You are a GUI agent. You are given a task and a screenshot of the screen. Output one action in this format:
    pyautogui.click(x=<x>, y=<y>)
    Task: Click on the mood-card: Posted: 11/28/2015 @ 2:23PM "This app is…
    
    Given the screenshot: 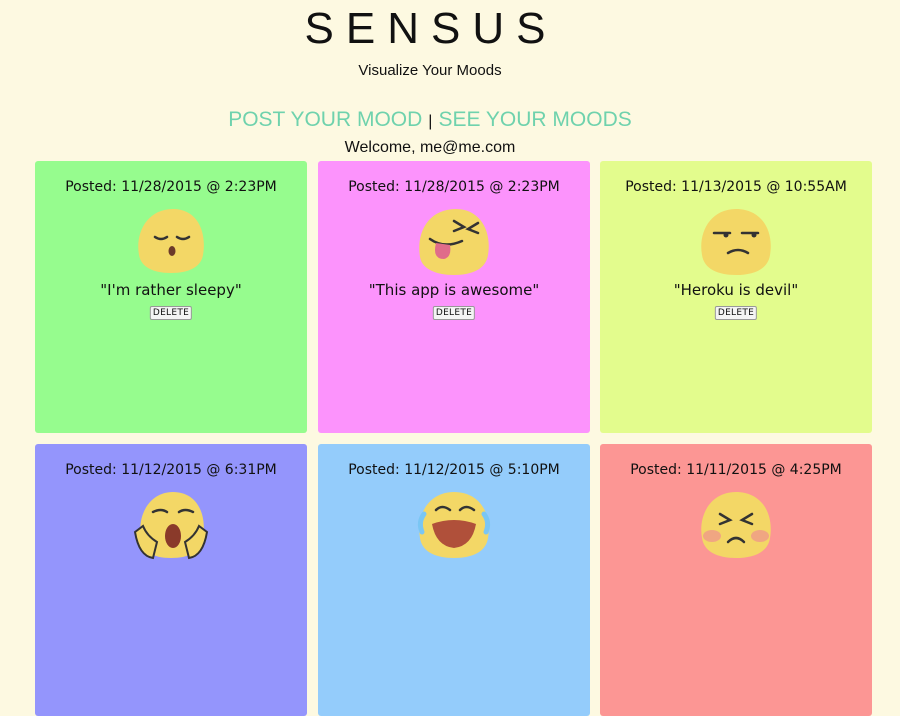 What is the action you would take?
    pyautogui.click(x=454, y=297)
    